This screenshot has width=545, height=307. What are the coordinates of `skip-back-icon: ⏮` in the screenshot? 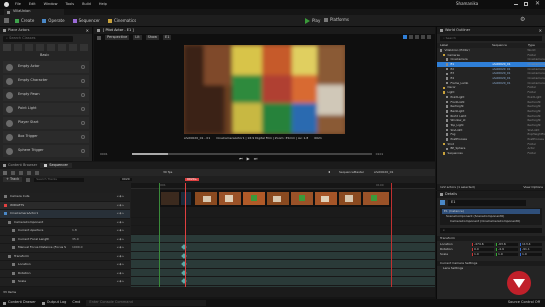 It's located at (241, 159).